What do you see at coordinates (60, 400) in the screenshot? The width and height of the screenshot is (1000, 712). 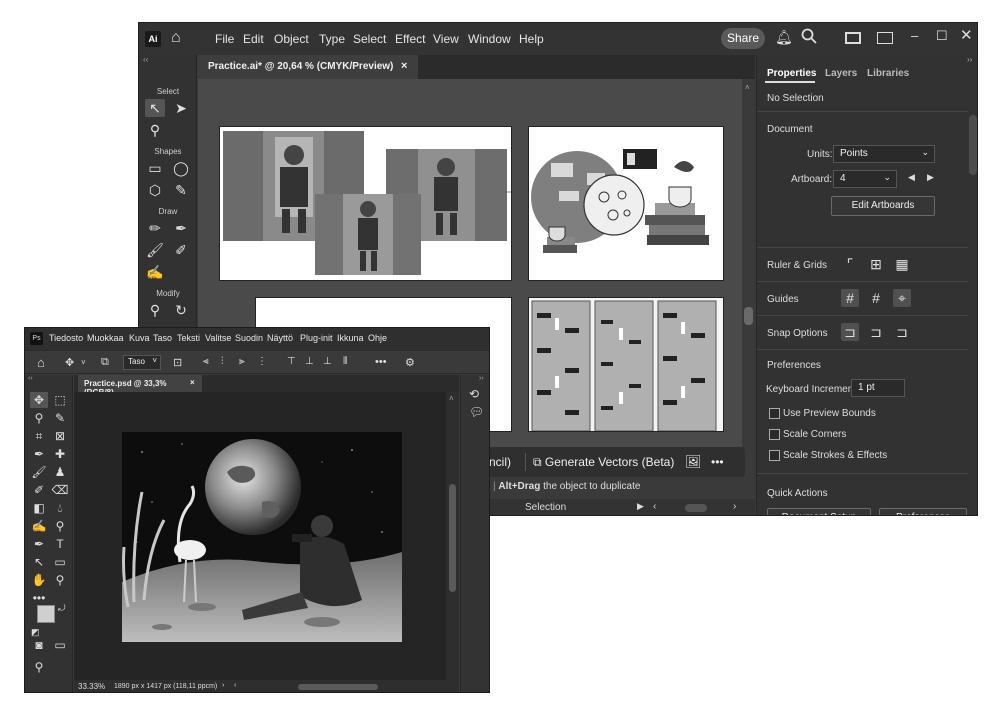 I see `marquee-tool-icon: ⬚` at bounding box center [60, 400].